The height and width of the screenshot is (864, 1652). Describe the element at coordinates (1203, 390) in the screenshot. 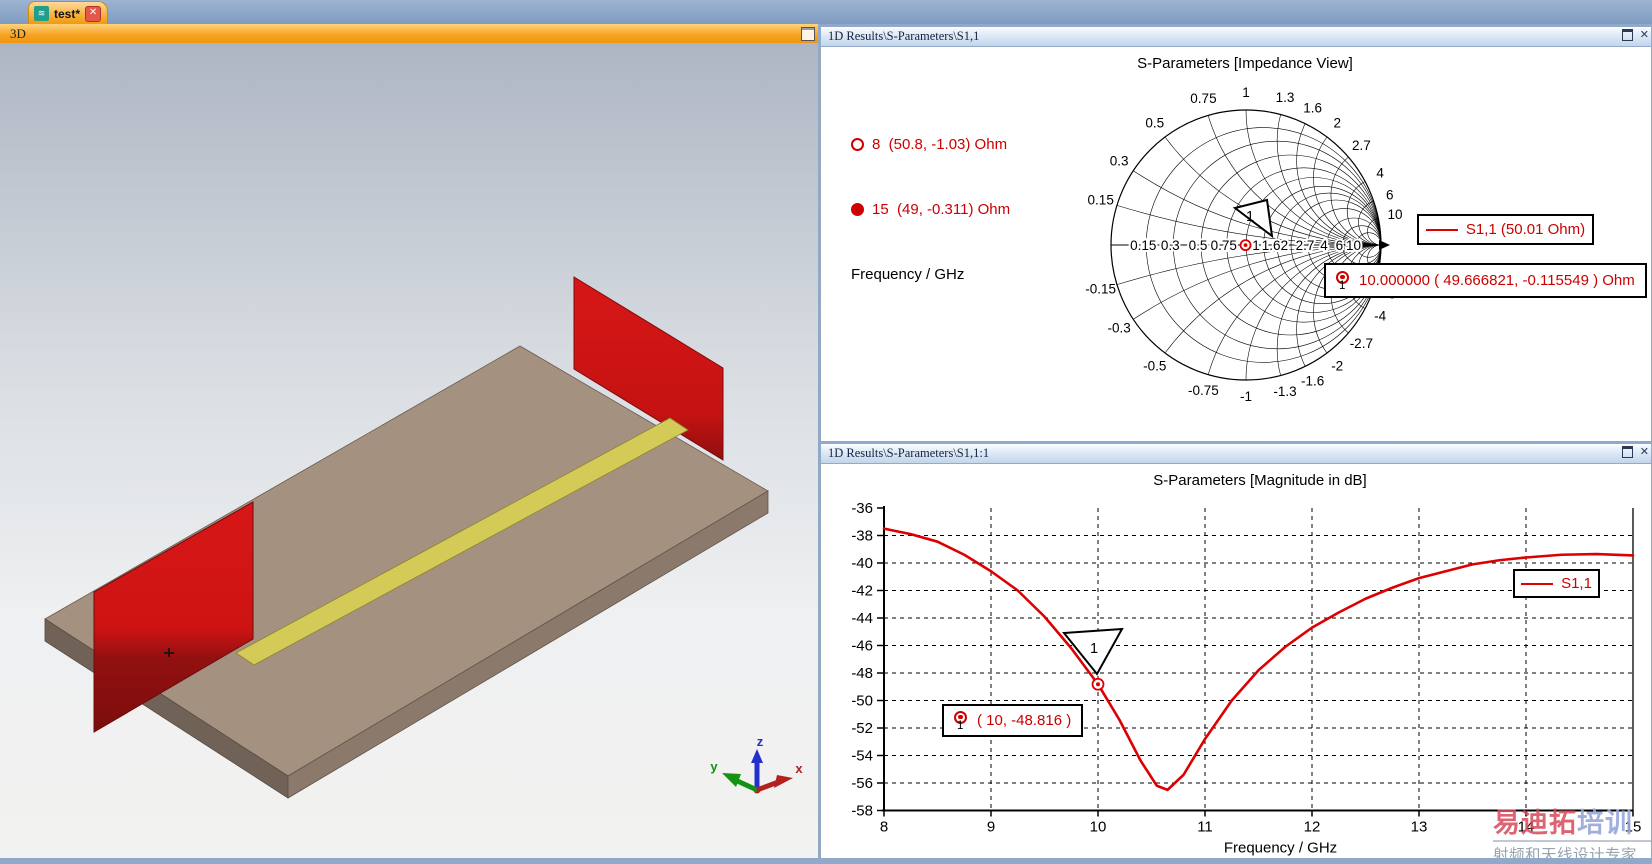

I see `svg-text: -0.75` at that location.